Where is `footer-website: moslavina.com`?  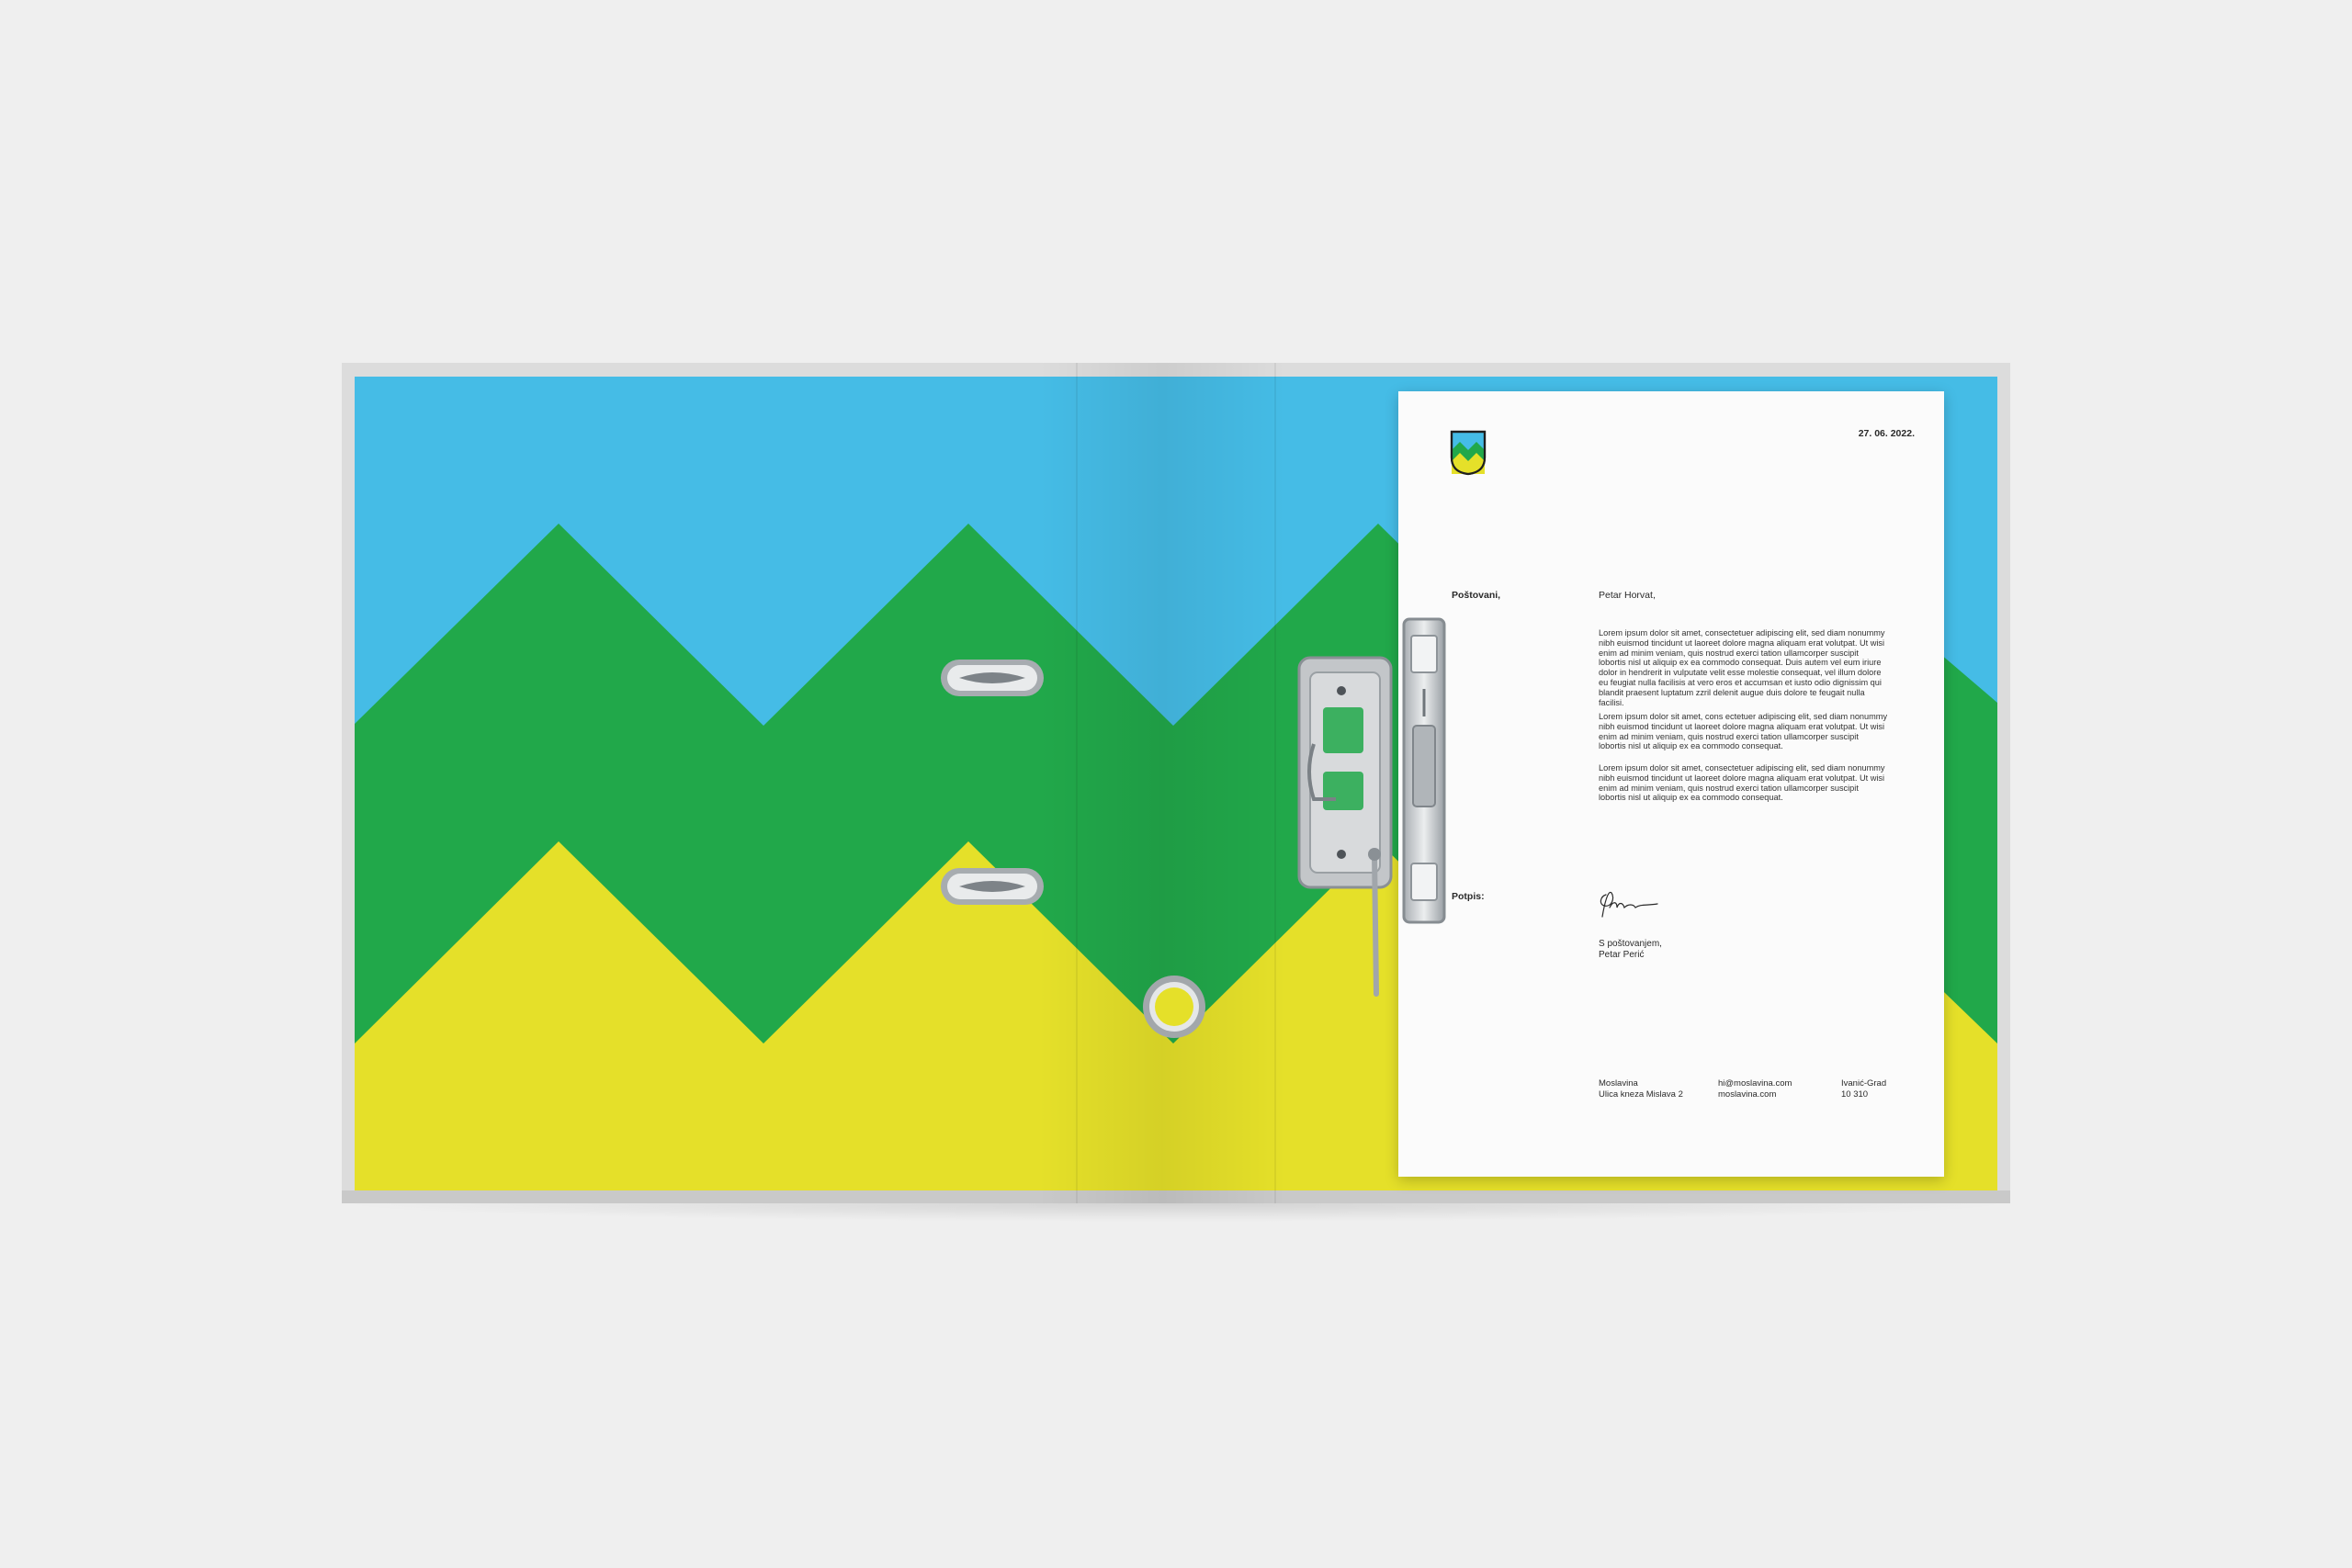
footer-website: moslavina.com is located at coordinates (1755, 1094).